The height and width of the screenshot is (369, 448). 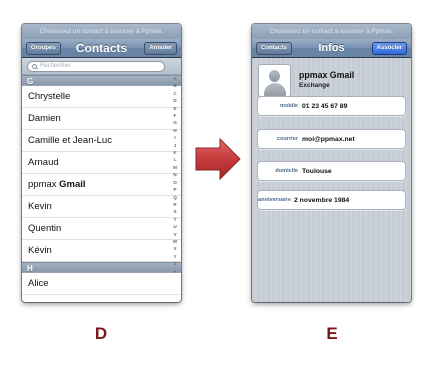 I want to click on contact-row: Chrystelle, so click(x=101, y=97).